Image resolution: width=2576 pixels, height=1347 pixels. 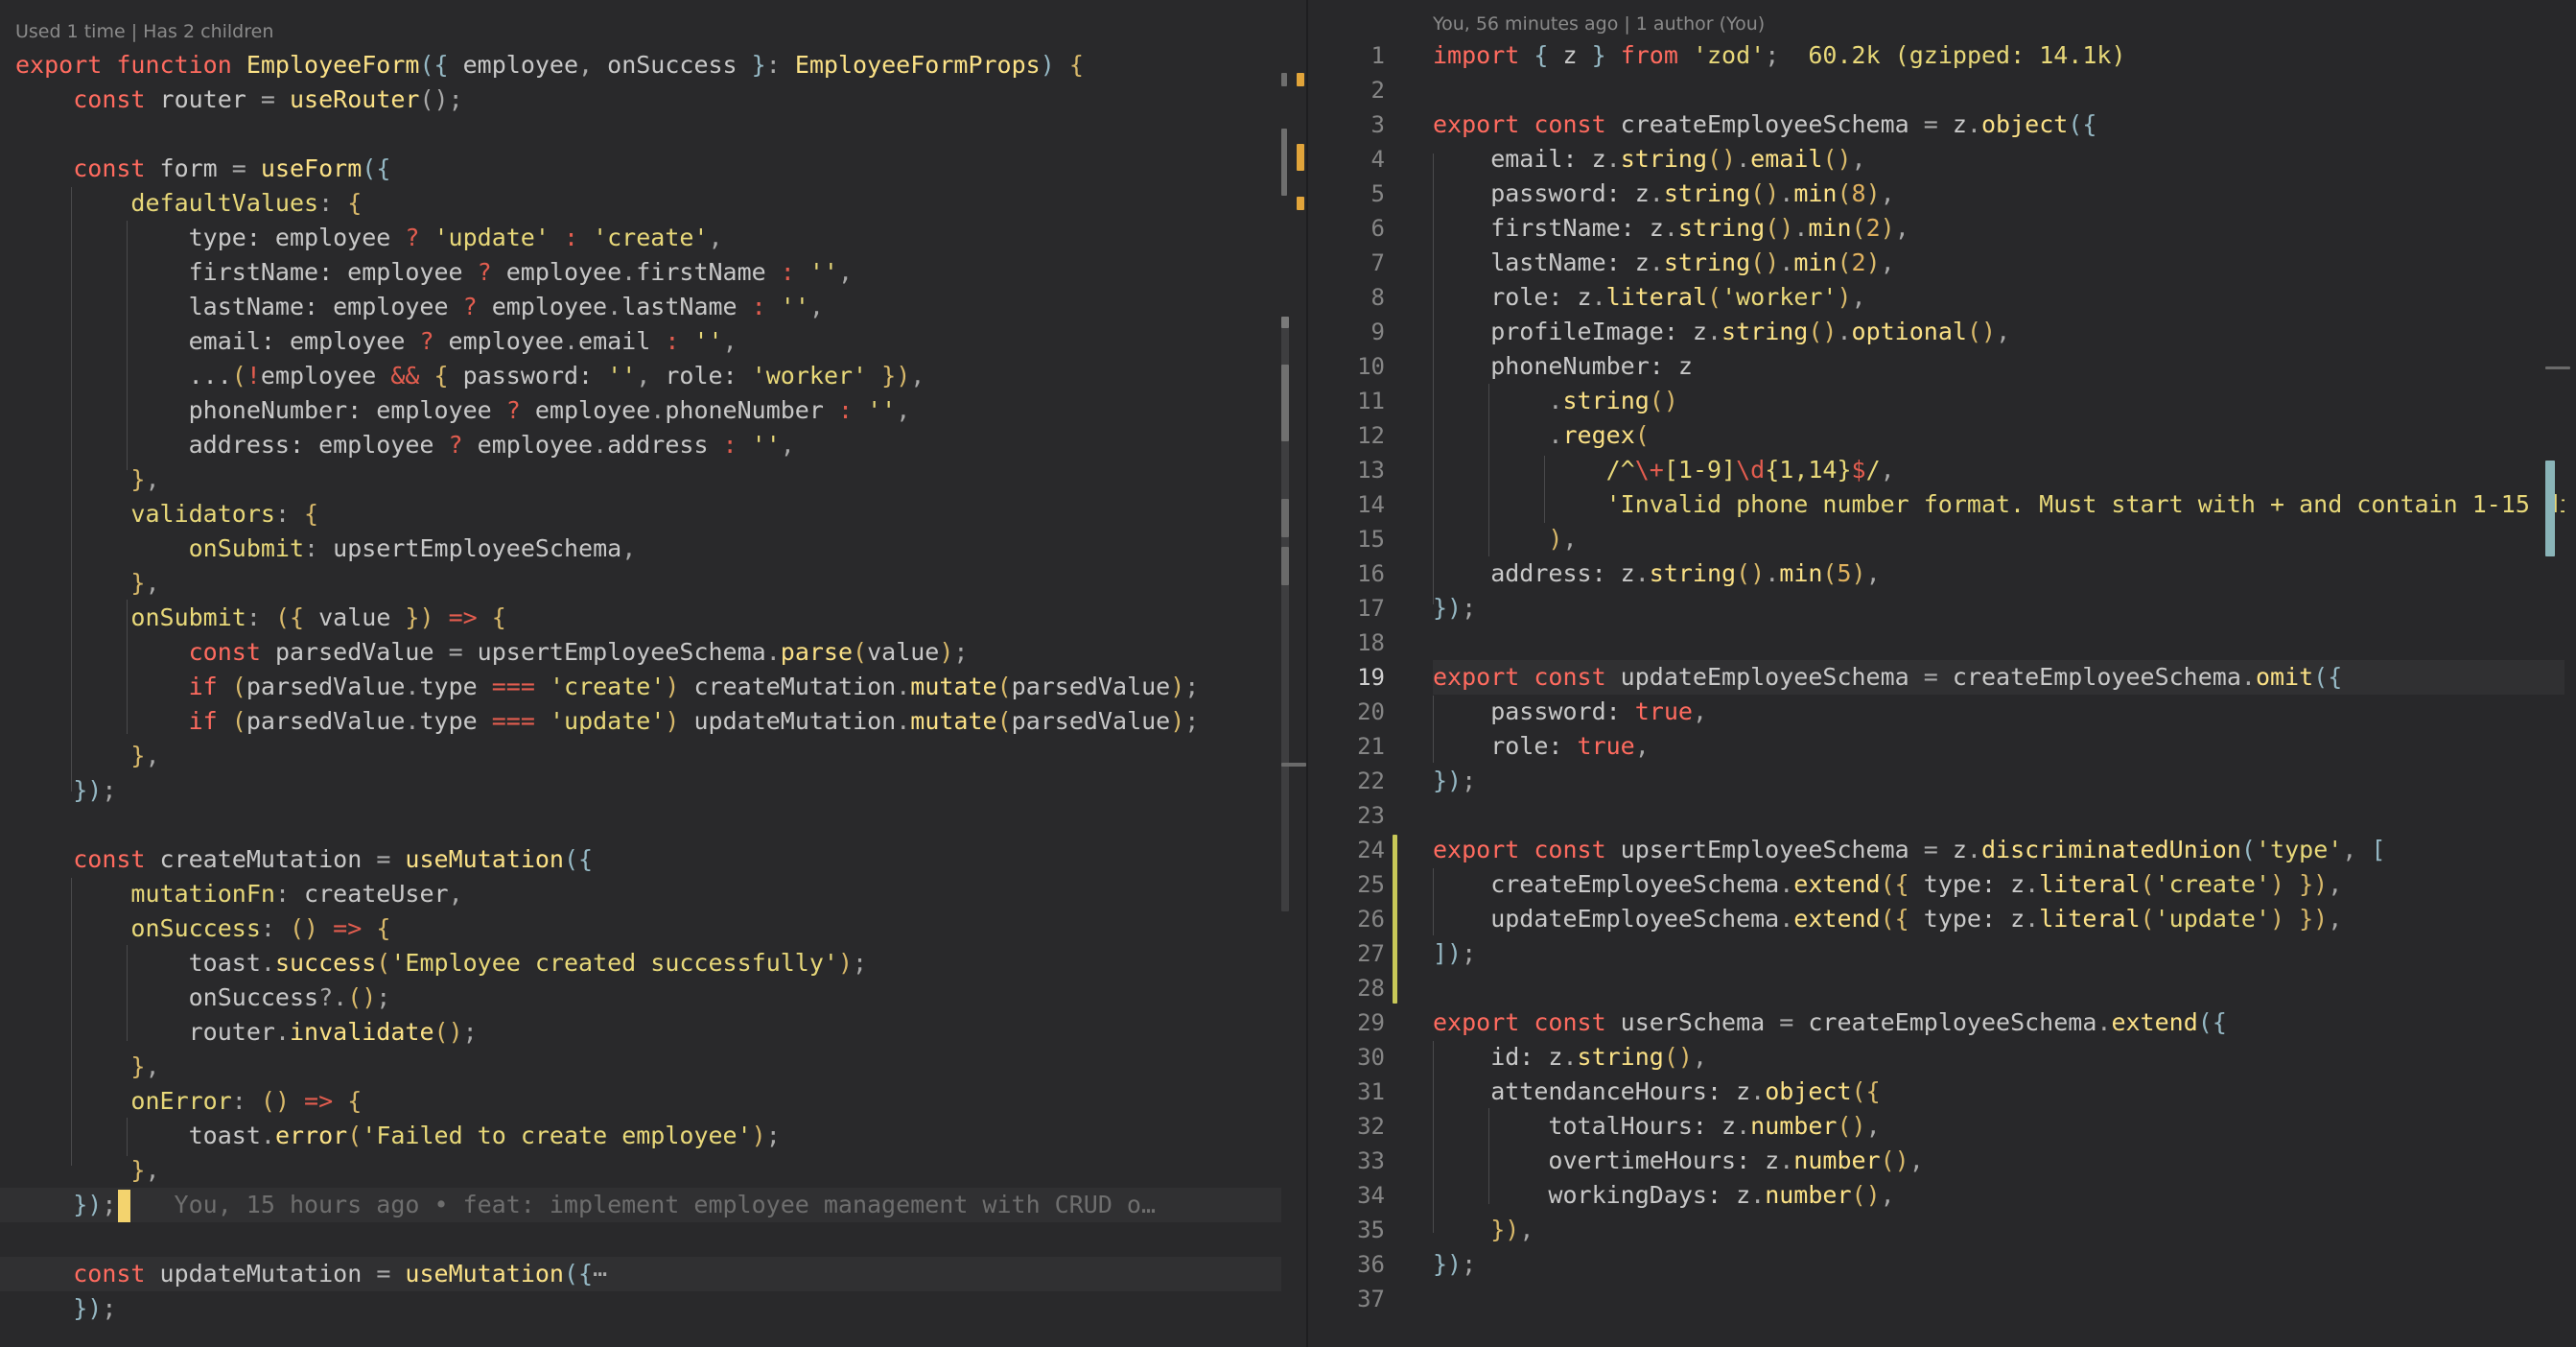 I want to click on code-line: profileImage: z.string().optional(),, so click(x=1998, y=332).